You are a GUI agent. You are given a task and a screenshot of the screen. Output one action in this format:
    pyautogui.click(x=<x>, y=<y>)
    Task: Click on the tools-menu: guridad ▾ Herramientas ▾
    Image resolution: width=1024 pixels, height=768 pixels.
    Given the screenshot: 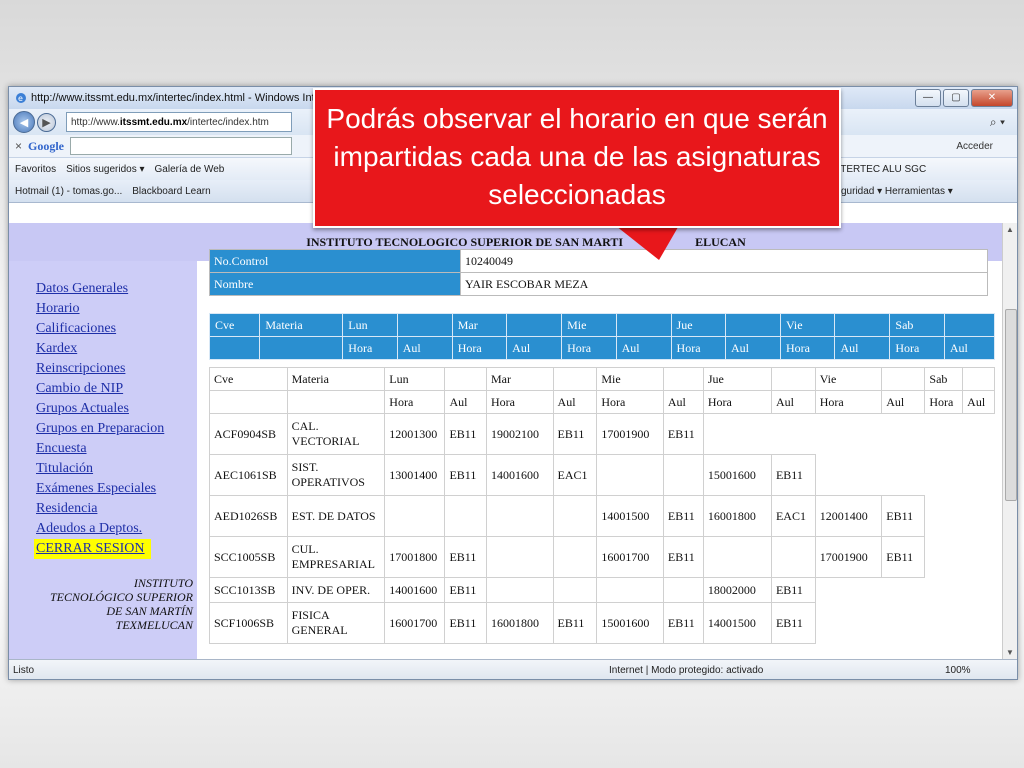 What is the action you would take?
    pyautogui.click(x=897, y=191)
    